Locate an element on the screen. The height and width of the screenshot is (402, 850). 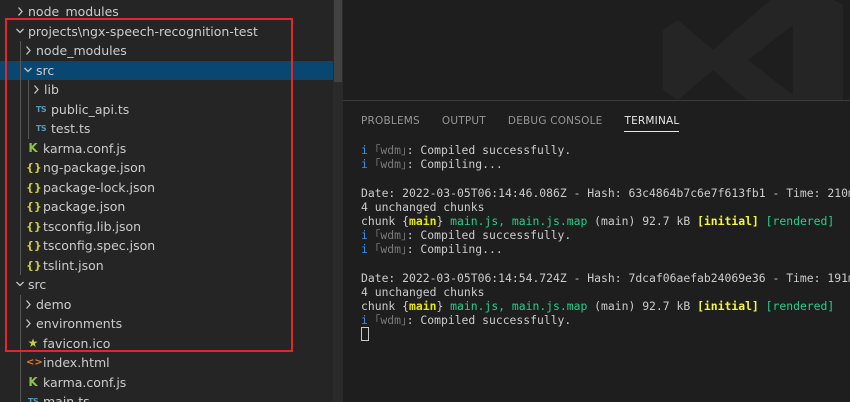
tree-folder-item: projects\ngx-speech-recognition-test is located at coordinates (171, 31).